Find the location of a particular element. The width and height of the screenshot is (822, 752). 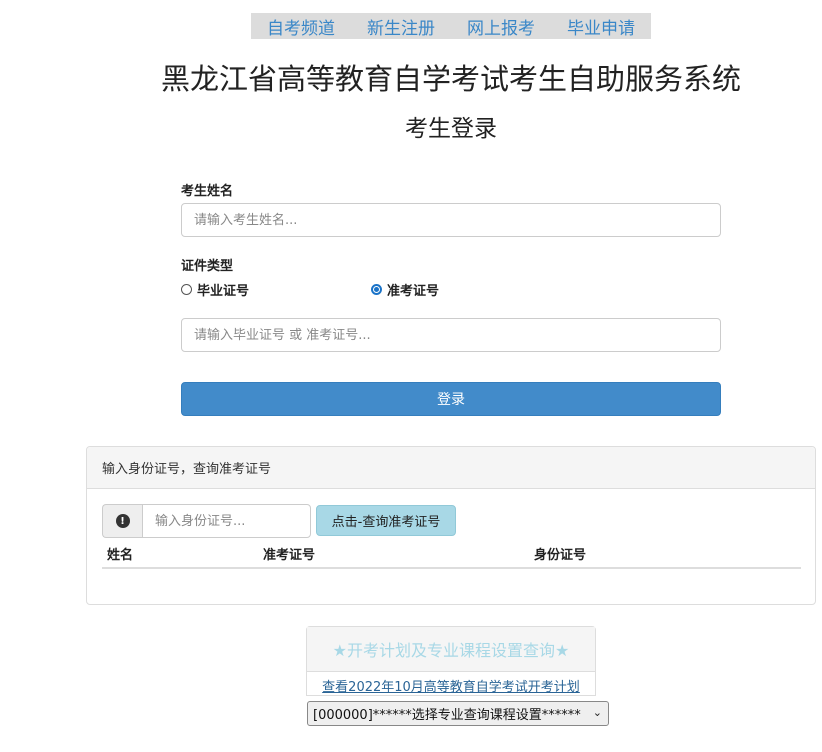

page-title: 黑龙江省高等教育自学考试考生自助服务系统 is located at coordinates (450, 79).